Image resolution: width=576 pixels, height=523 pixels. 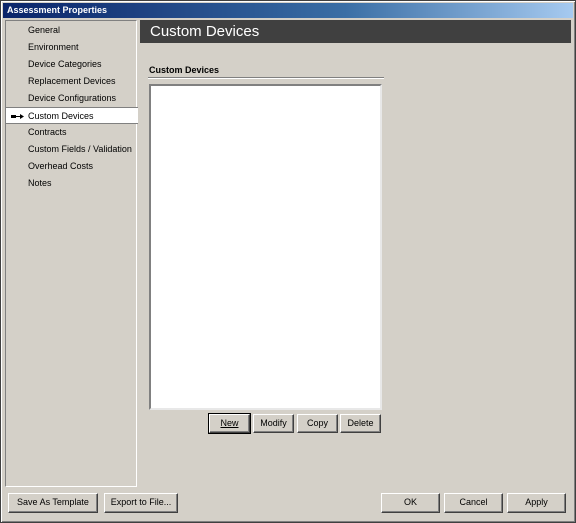 What do you see at coordinates (61, 166) in the screenshot?
I see `nav-item-label: Overhead Costs` at bounding box center [61, 166].